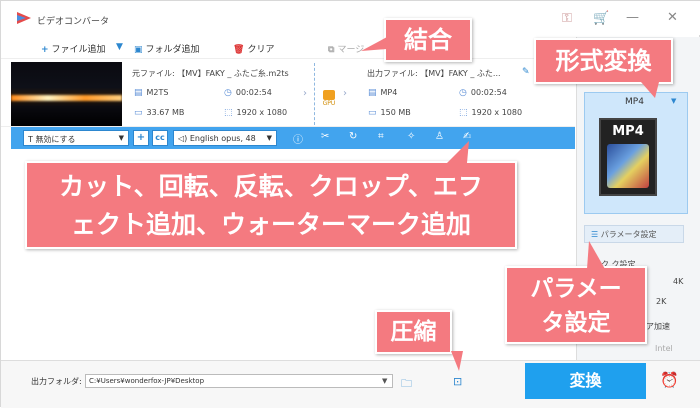 This screenshot has height=408, width=700. I want to click on callout-parameters: パラメー タ設定, so click(576, 305).